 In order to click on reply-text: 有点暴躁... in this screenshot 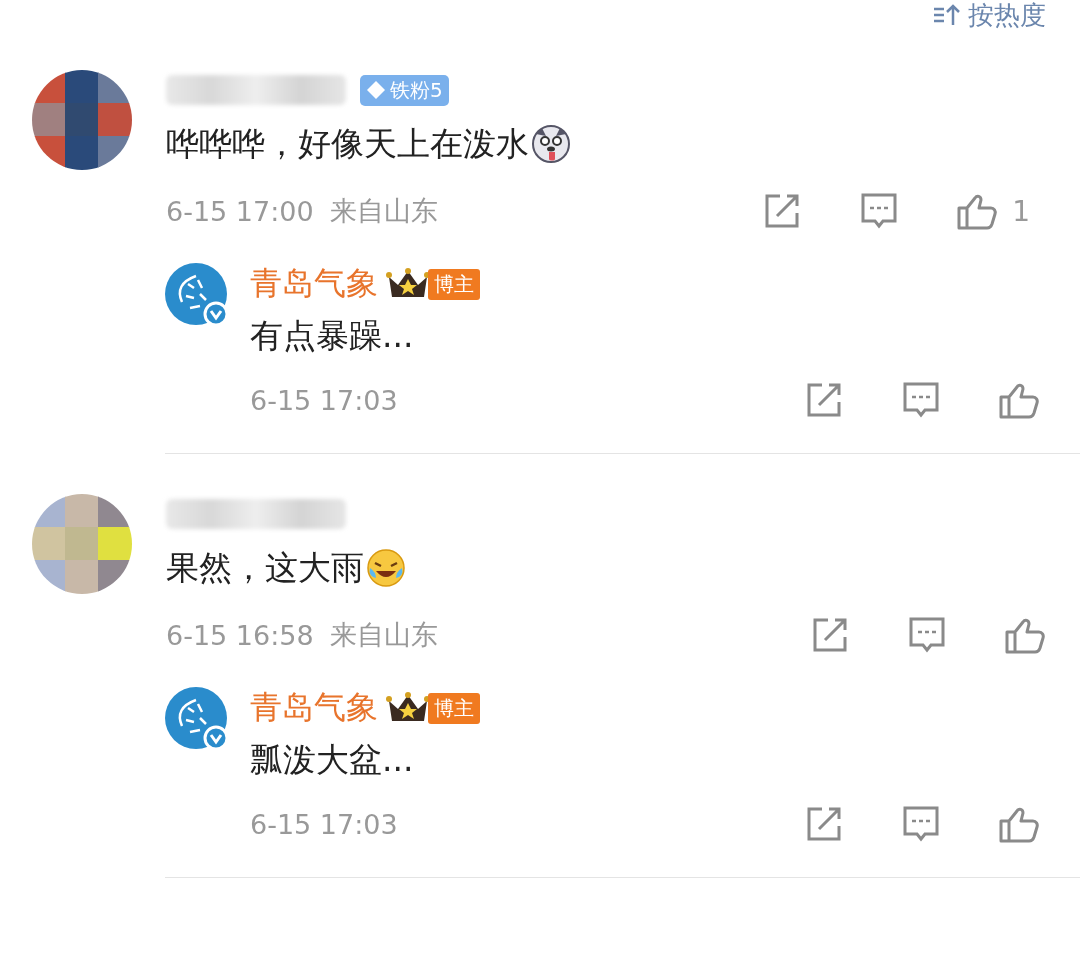, I will do `click(332, 336)`.